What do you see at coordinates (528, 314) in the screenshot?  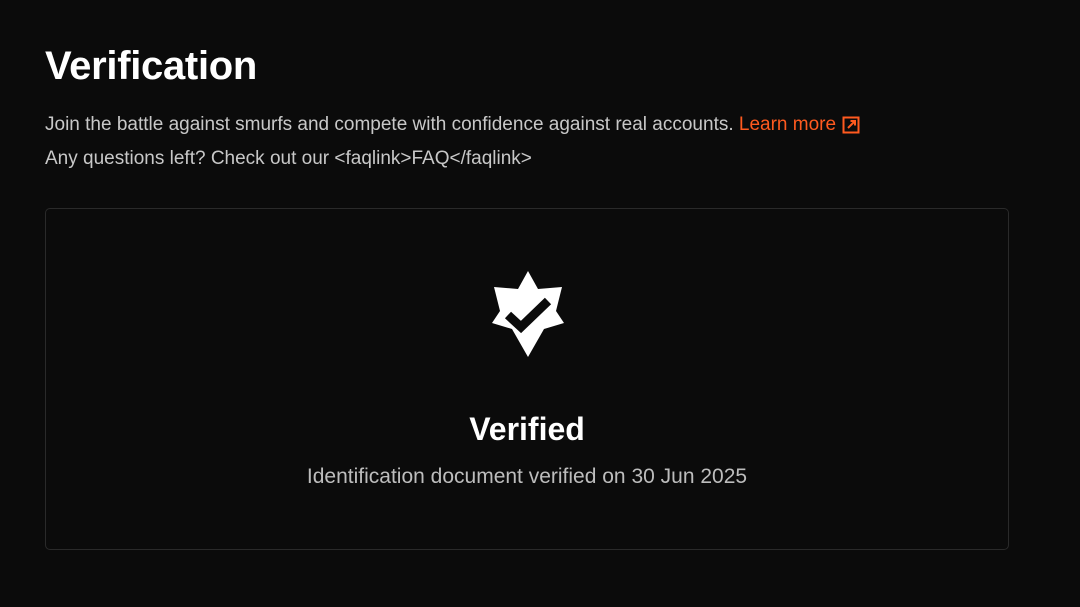 I see `verified-badge-icon` at bounding box center [528, 314].